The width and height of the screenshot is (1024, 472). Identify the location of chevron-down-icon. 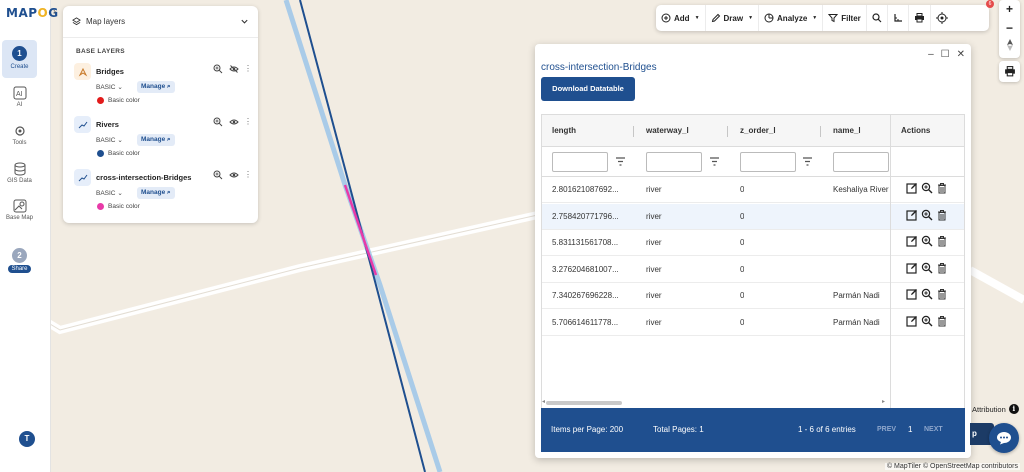
(244, 21).